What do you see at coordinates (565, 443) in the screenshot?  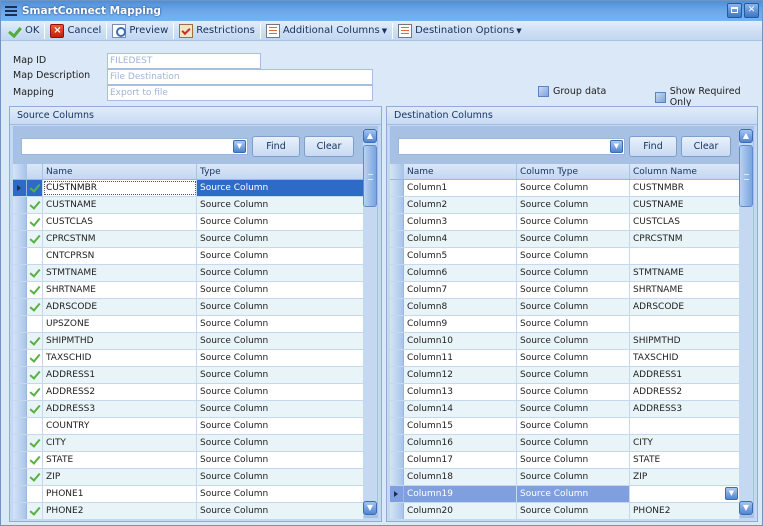 I see `destination-table-row: Column16 Source Column CITY` at bounding box center [565, 443].